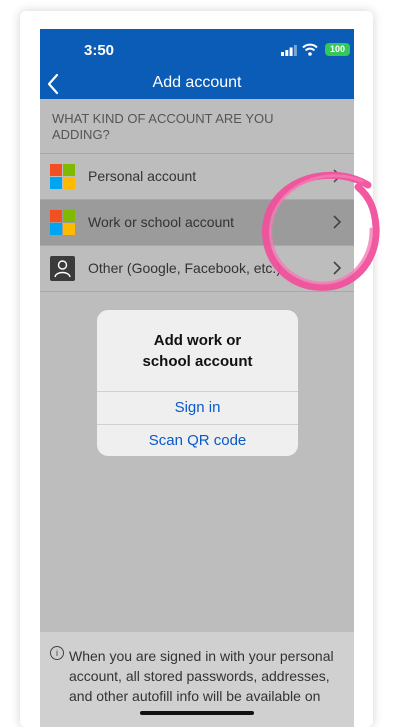 The height and width of the screenshot is (727, 393). I want to click on scan-qr-code-button: Scan QR code, so click(197, 440).